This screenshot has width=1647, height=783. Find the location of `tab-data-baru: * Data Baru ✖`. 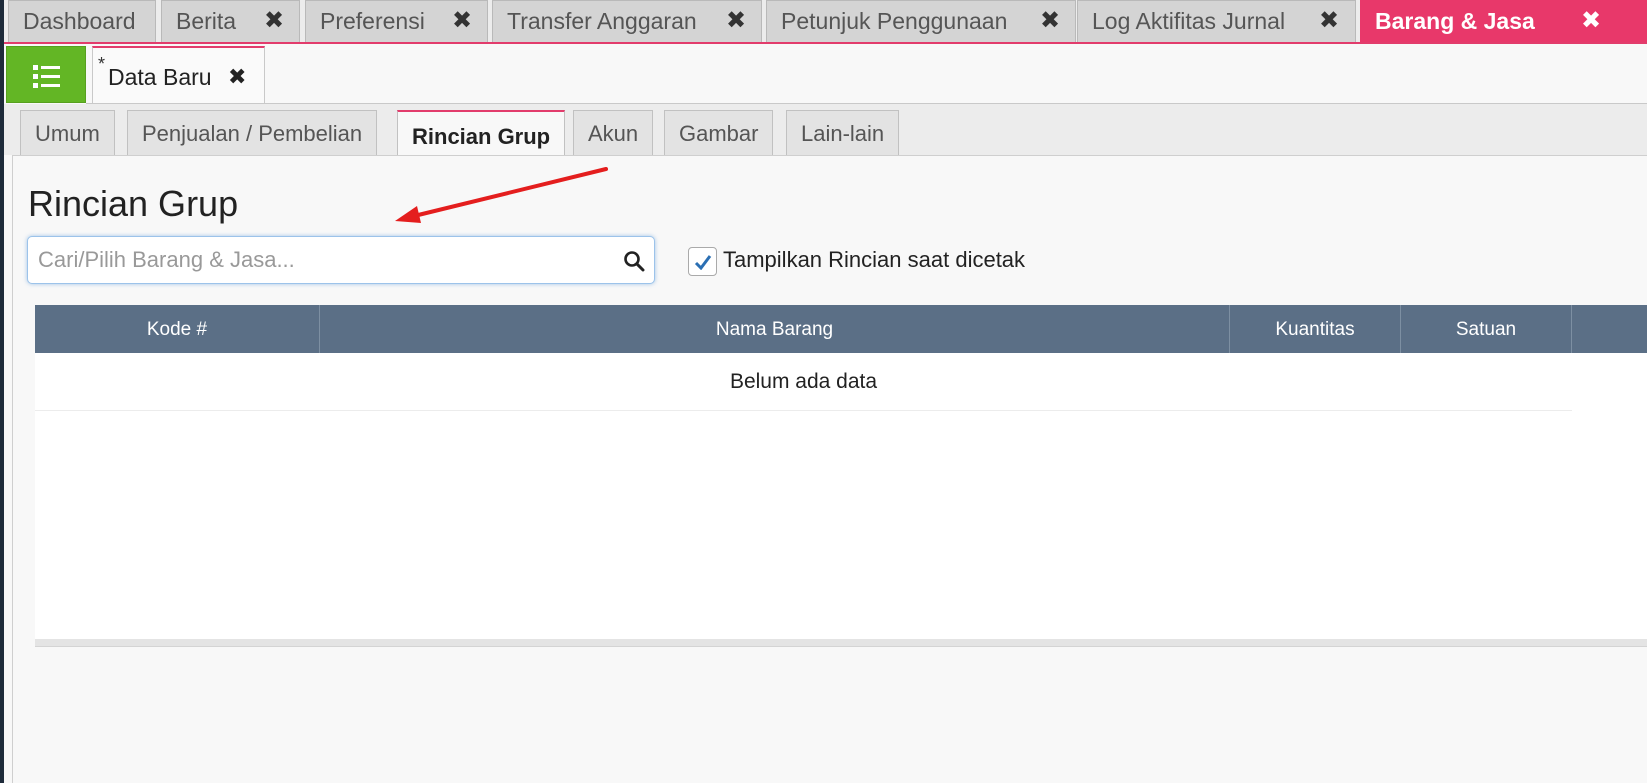

tab-data-baru: * Data Baru ✖ is located at coordinates (178, 75).